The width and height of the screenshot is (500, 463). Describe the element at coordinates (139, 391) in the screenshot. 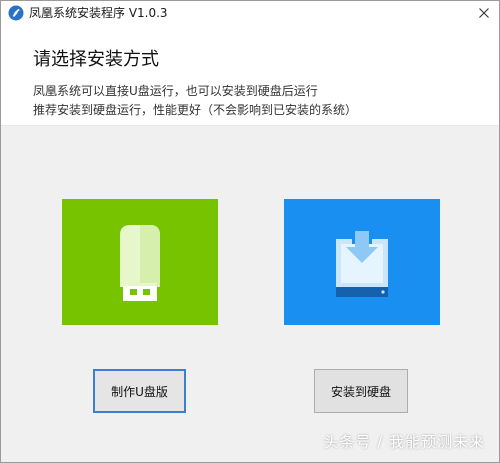

I see `make-usb-button: 制作U盘版` at that location.